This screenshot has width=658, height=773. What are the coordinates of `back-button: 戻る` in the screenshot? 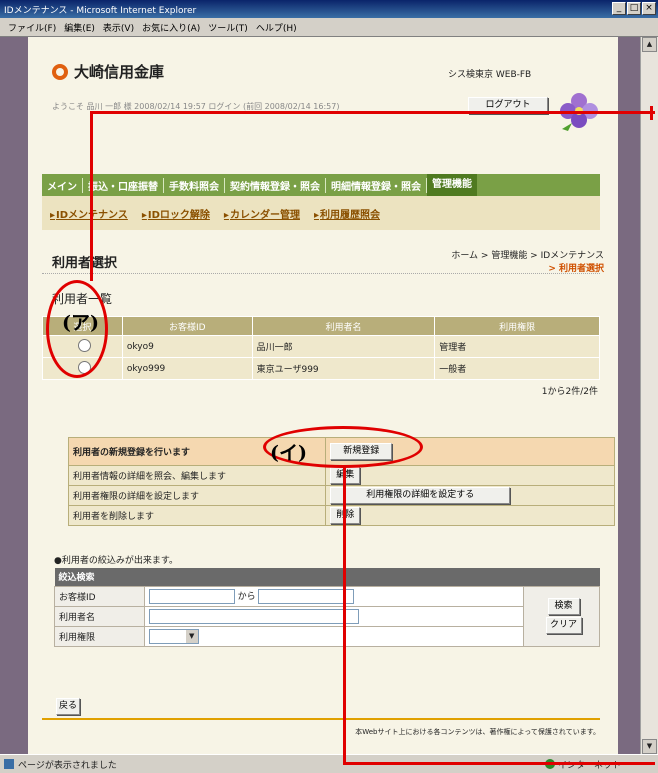 It's located at (68, 706).